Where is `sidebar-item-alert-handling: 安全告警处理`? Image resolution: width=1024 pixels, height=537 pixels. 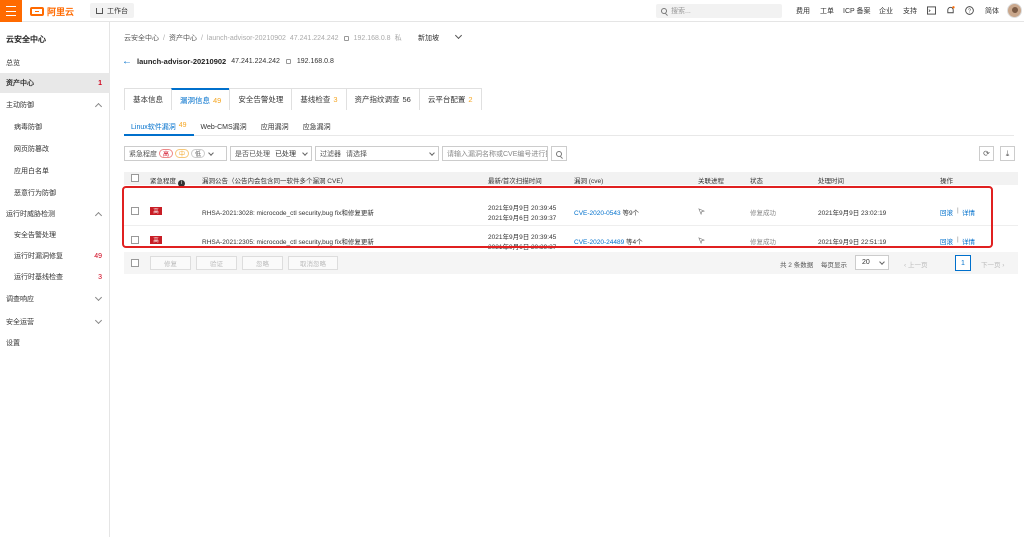 sidebar-item-alert-handling: 安全告警处理 is located at coordinates (55, 235).